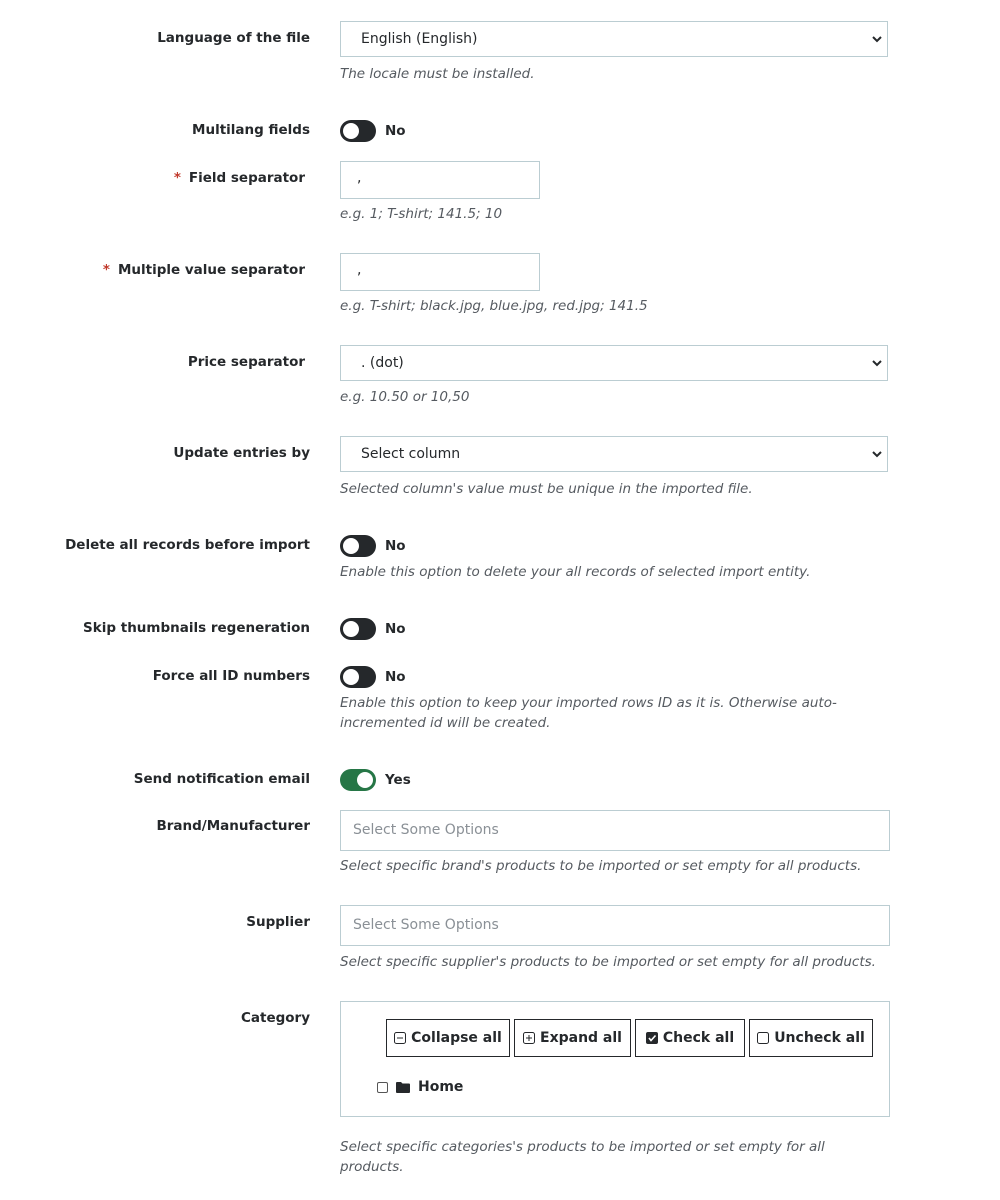 The width and height of the screenshot is (1000, 1200). I want to click on update-entries-value: Select column, so click(411, 454).